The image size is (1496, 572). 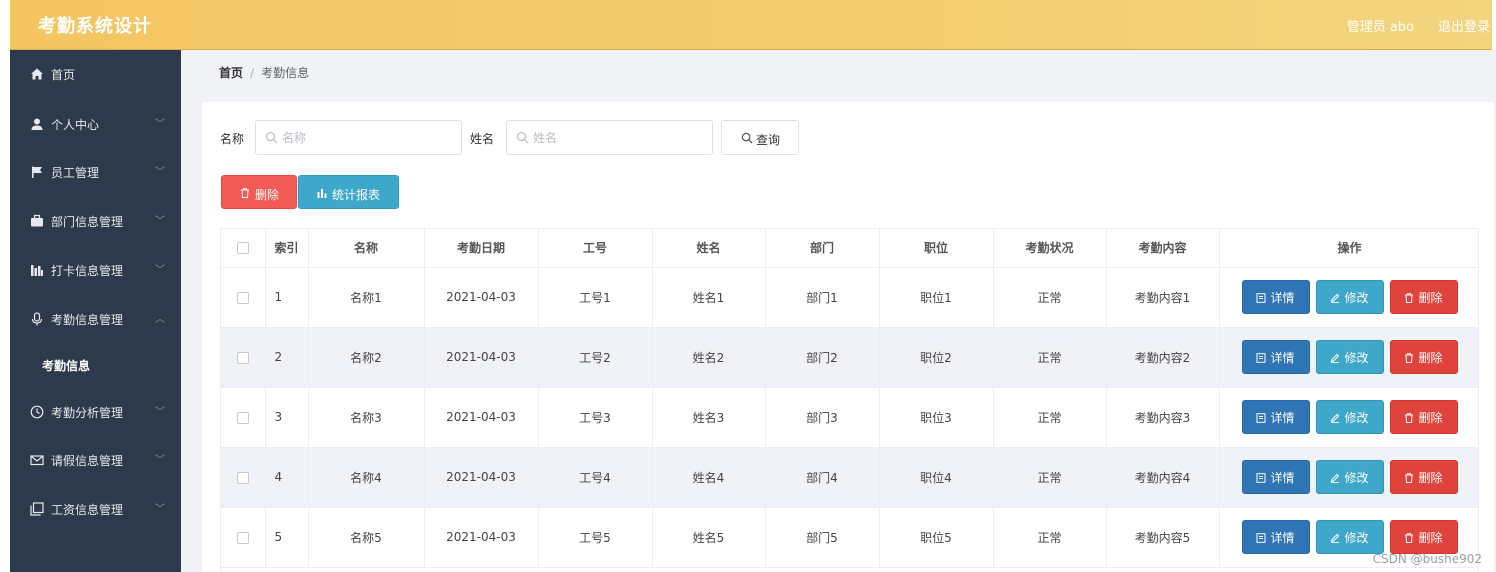 What do you see at coordinates (366, 537) in the screenshot?
I see `table-cell: 名称5` at bounding box center [366, 537].